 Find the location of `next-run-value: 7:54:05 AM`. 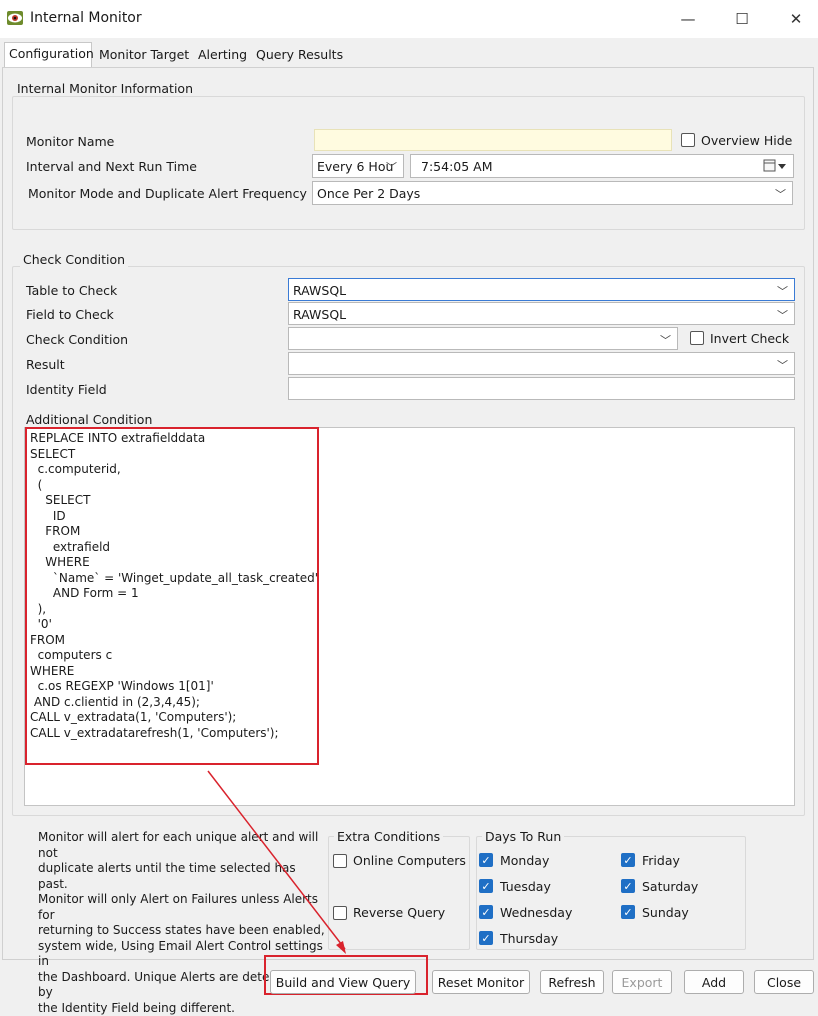

next-run-value: 7:54:05 AM is located at coordinates (457, 166).